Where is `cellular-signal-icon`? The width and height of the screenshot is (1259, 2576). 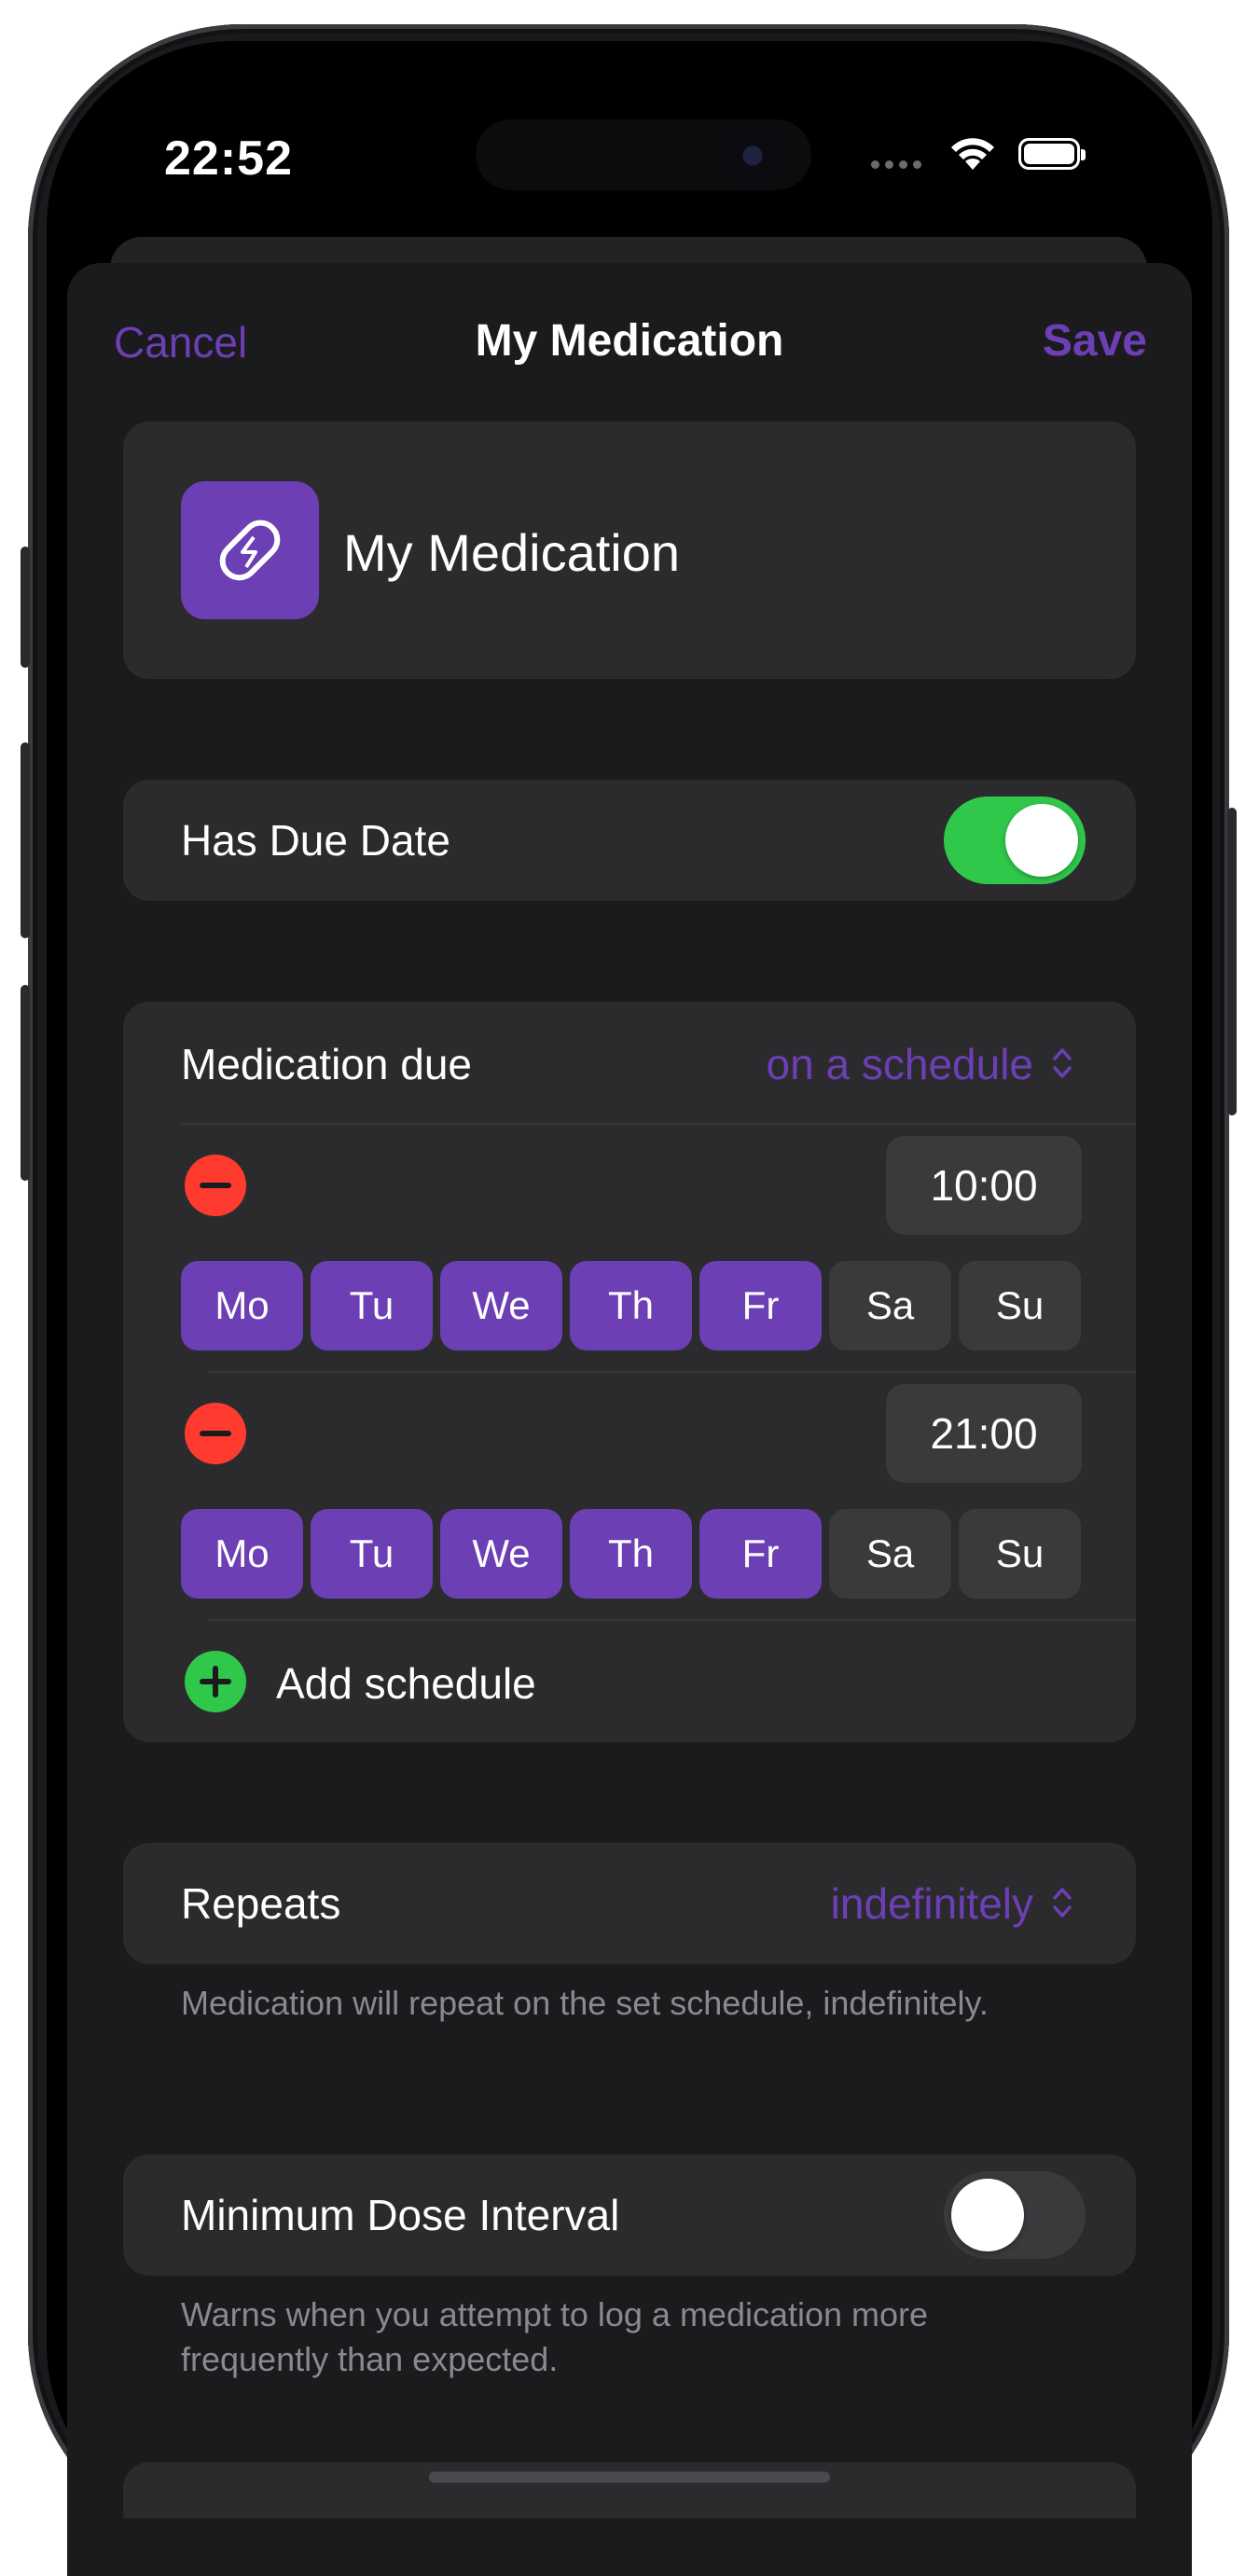
cellular-signal-icon is located at coordinates (896, 164).